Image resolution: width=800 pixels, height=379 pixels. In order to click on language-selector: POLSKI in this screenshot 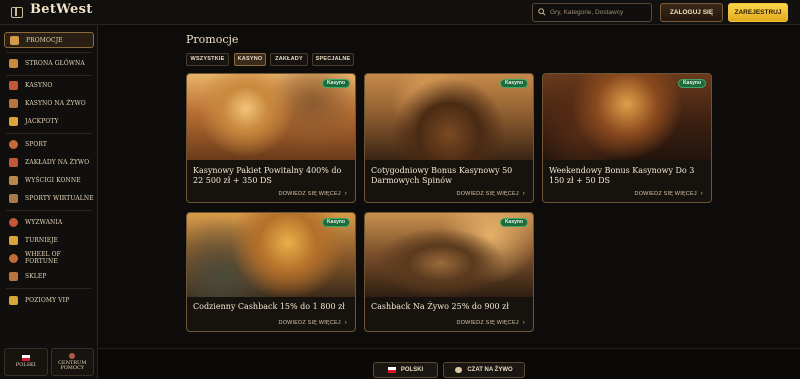, I will do `click(26, 362)`.